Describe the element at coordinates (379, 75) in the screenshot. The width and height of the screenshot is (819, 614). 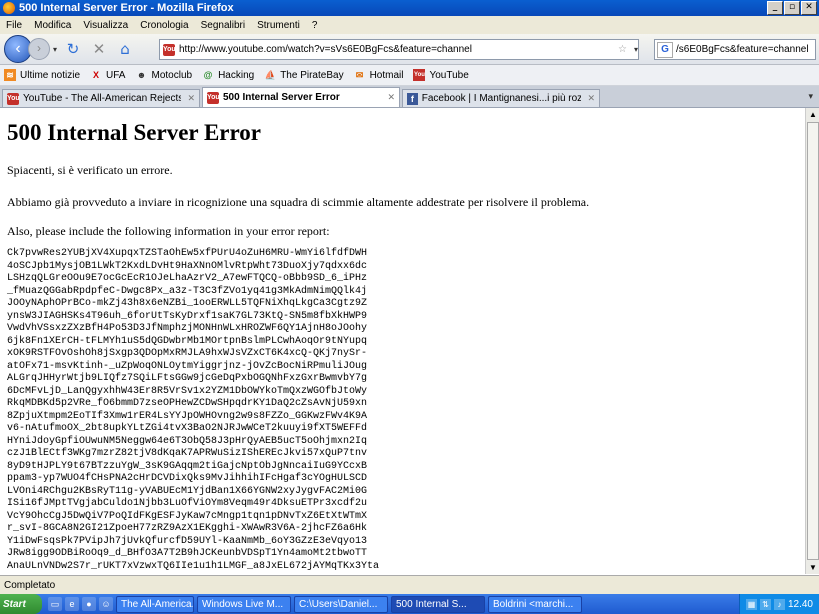
I see `bookmark-hotmail: ✉ Hotmail` at that location.